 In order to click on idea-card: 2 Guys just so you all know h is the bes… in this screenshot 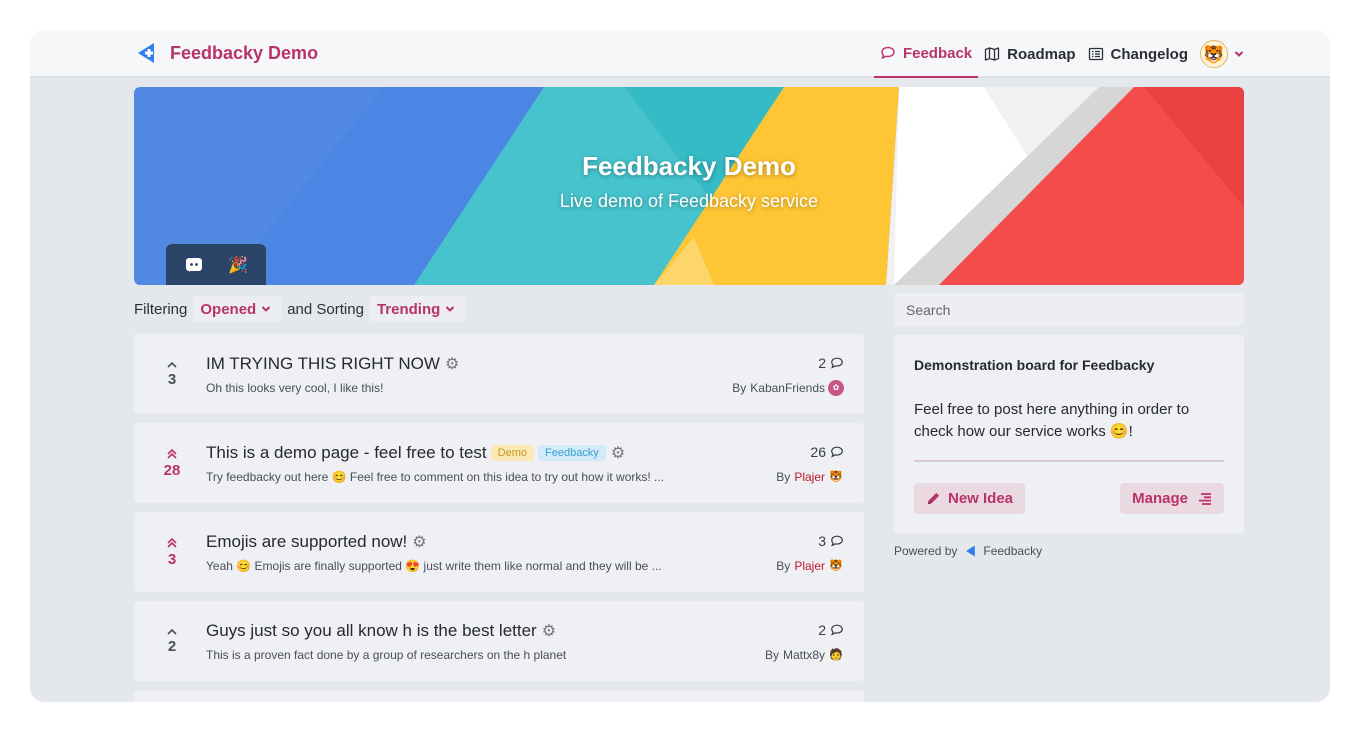, I will do `click(499, 641)`.